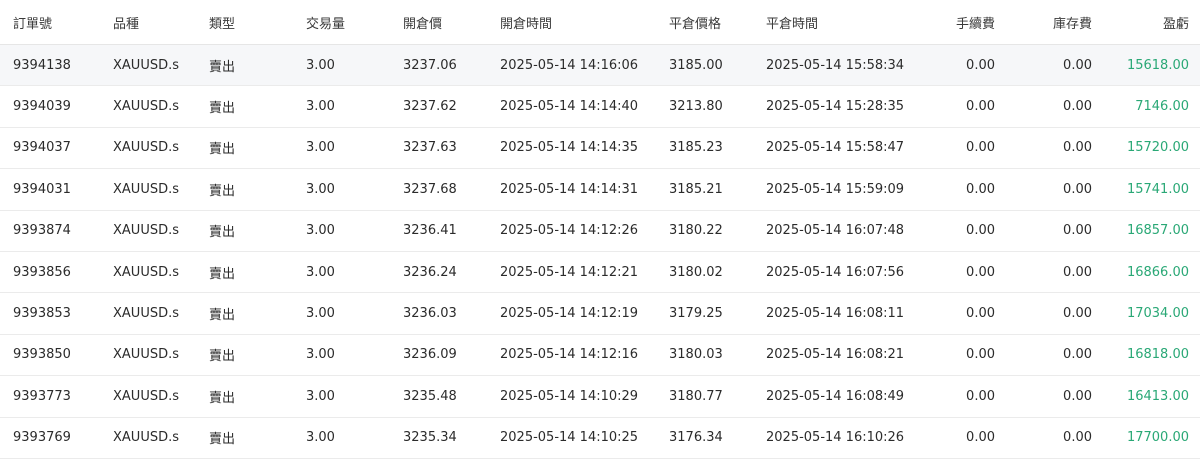 The image size is (1200, 467). Describe the element at coordinates (222, 22) in the screenshot. I see `header-type: 類型` at that location.